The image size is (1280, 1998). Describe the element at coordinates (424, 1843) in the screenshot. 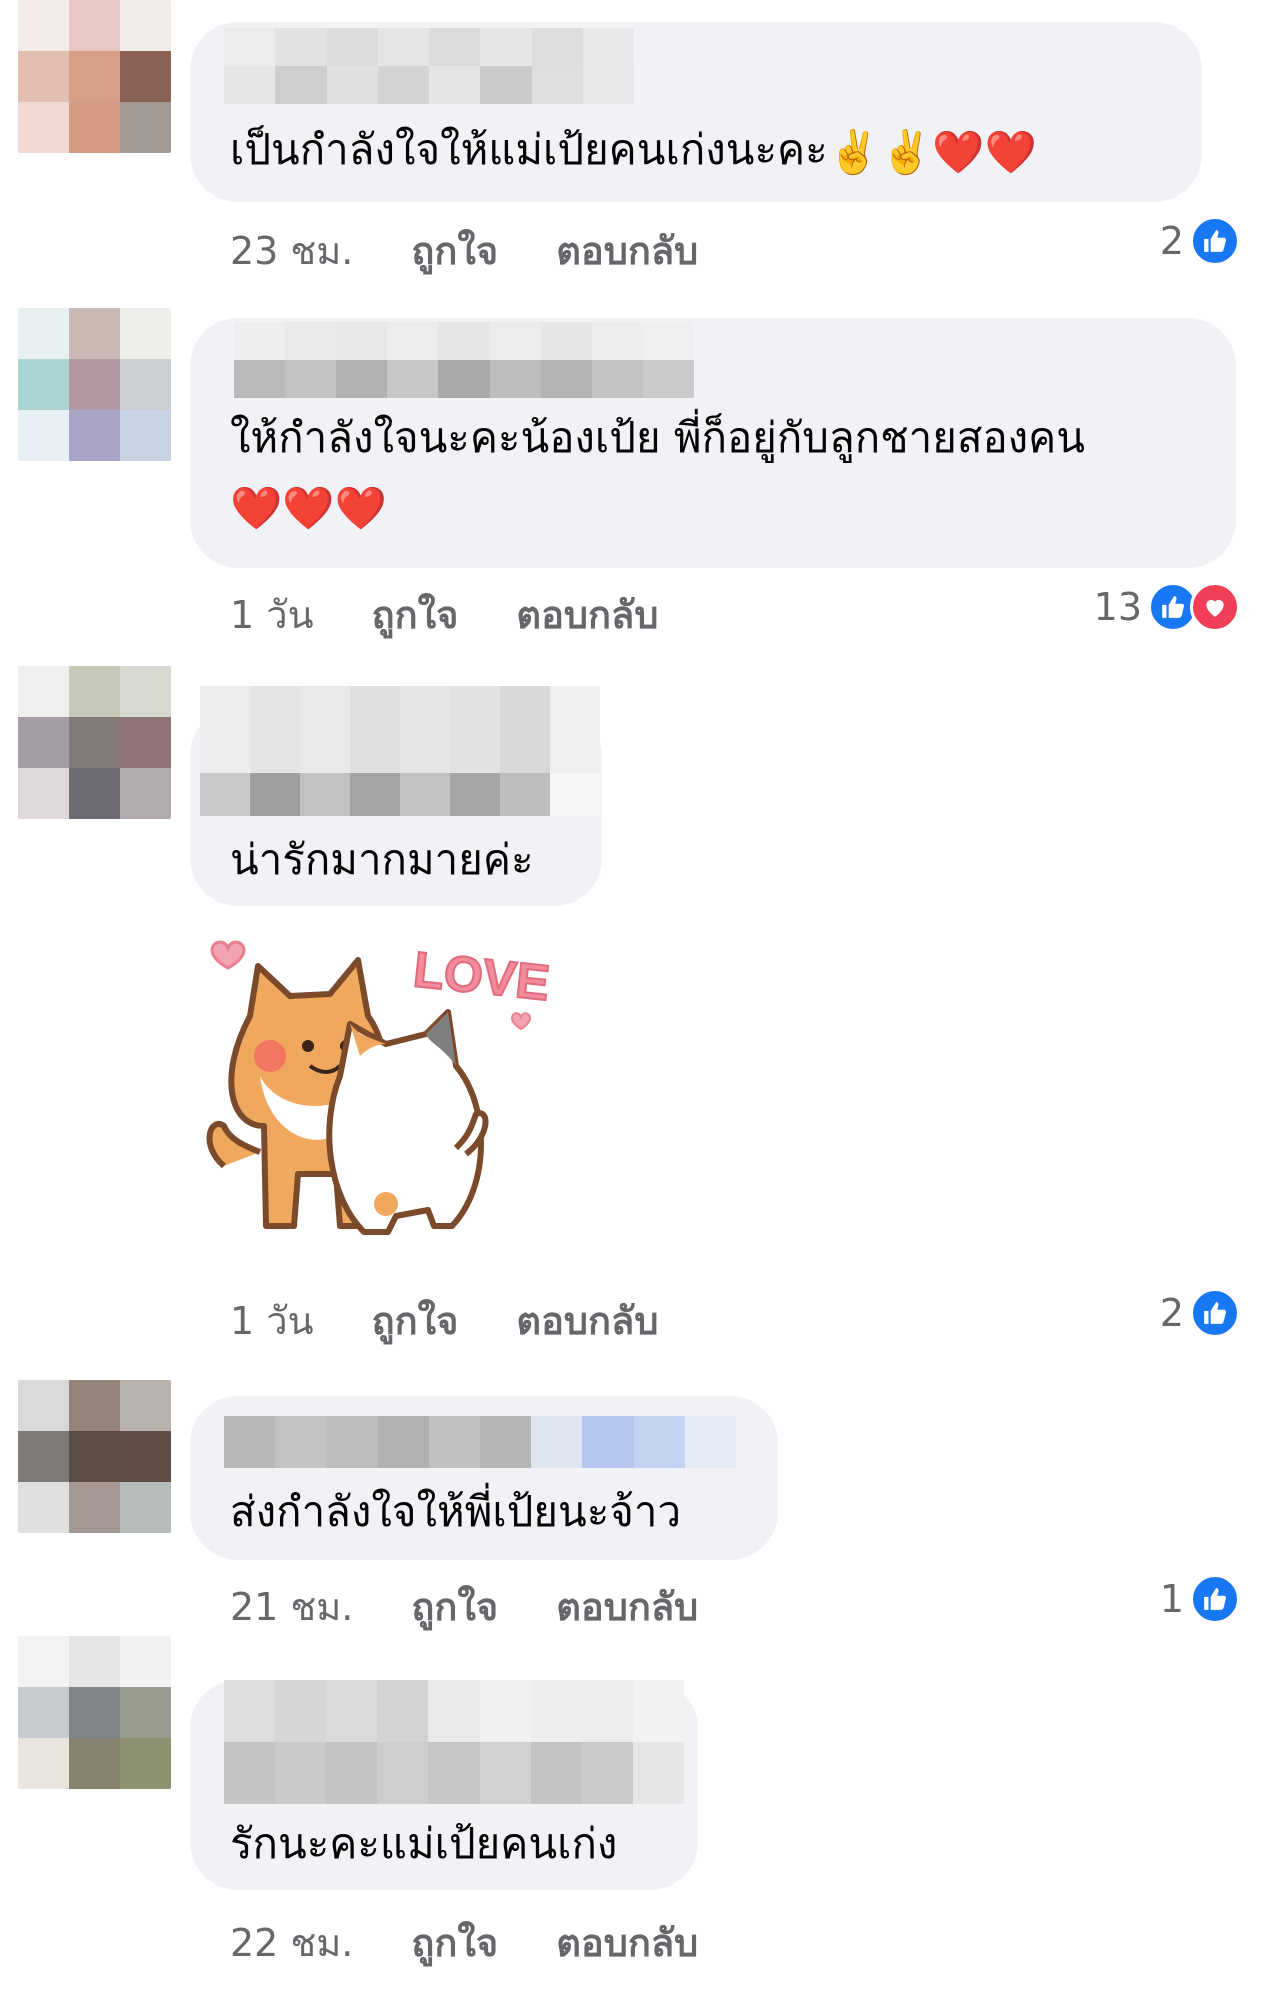

I see `comment-text: รักนะคะแม่เป้ยคนเก่ง` at that location.